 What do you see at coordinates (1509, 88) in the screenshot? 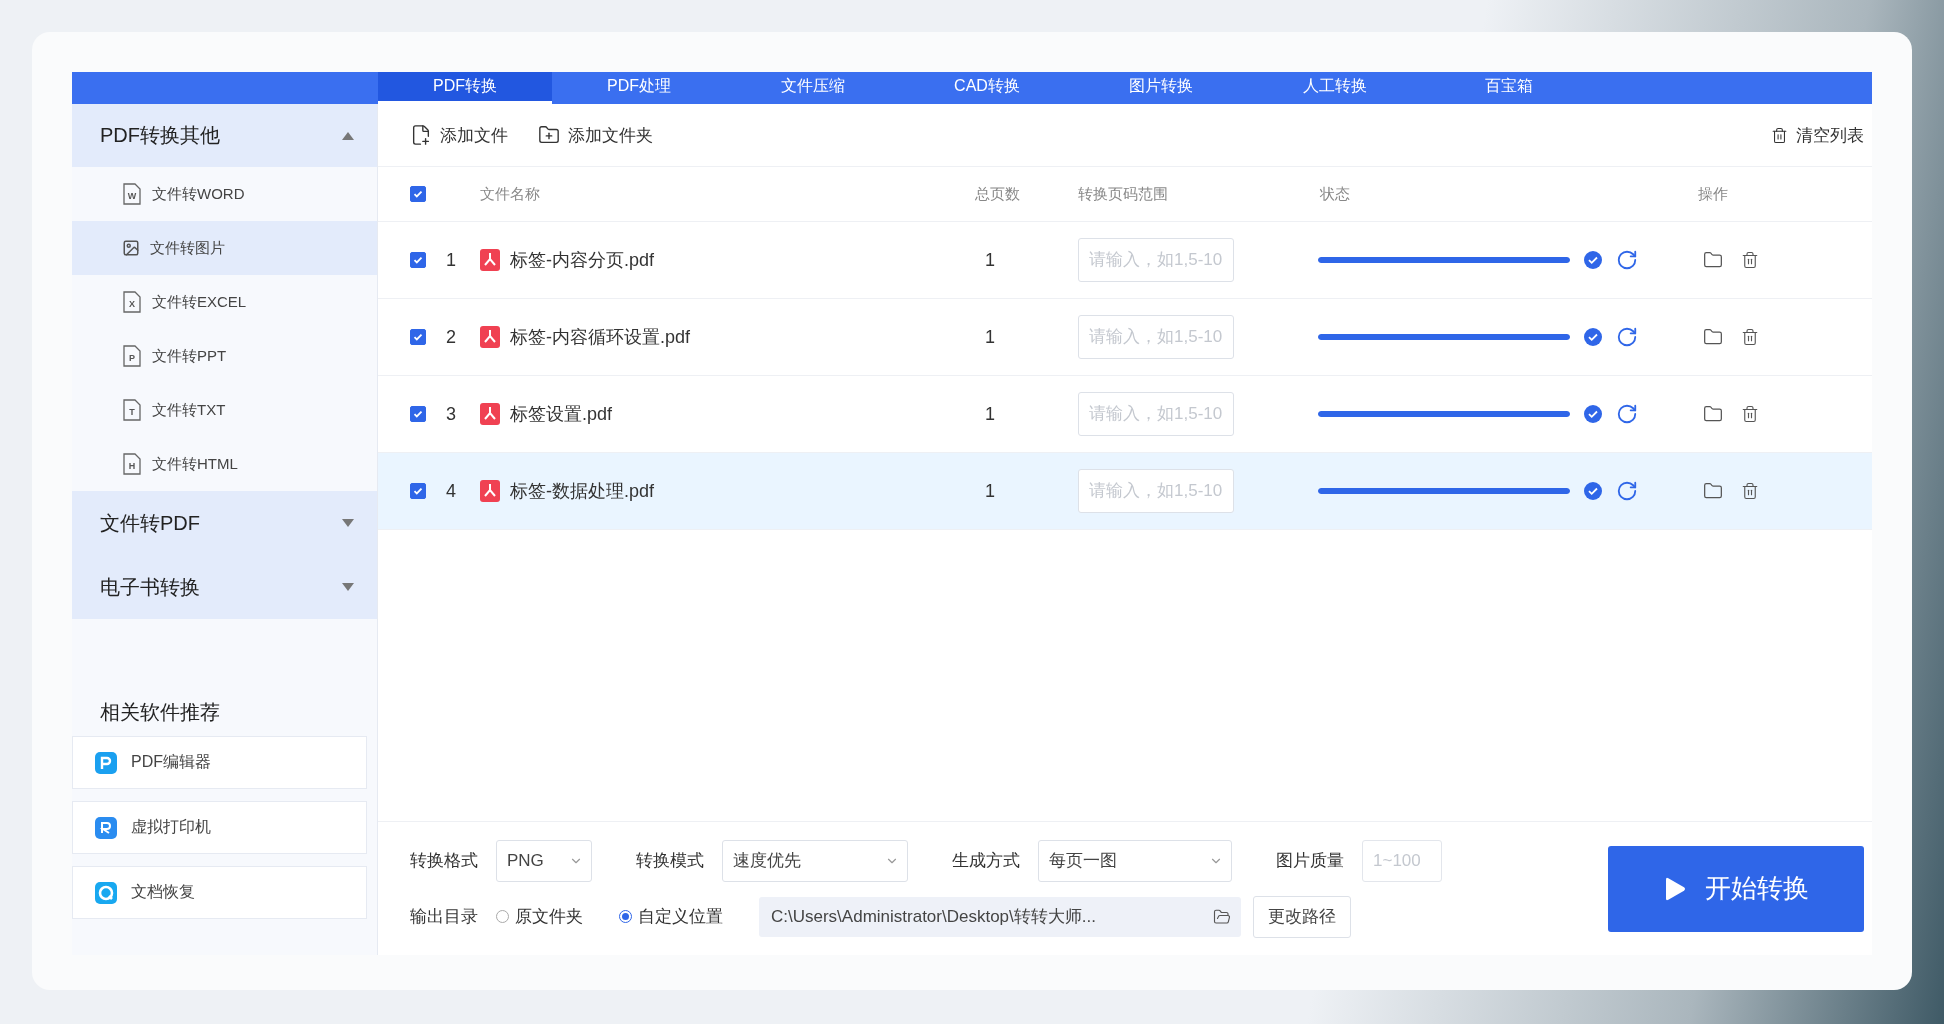
I see `nav-tab: 百宝箱` at bounding box center [1509, 88].